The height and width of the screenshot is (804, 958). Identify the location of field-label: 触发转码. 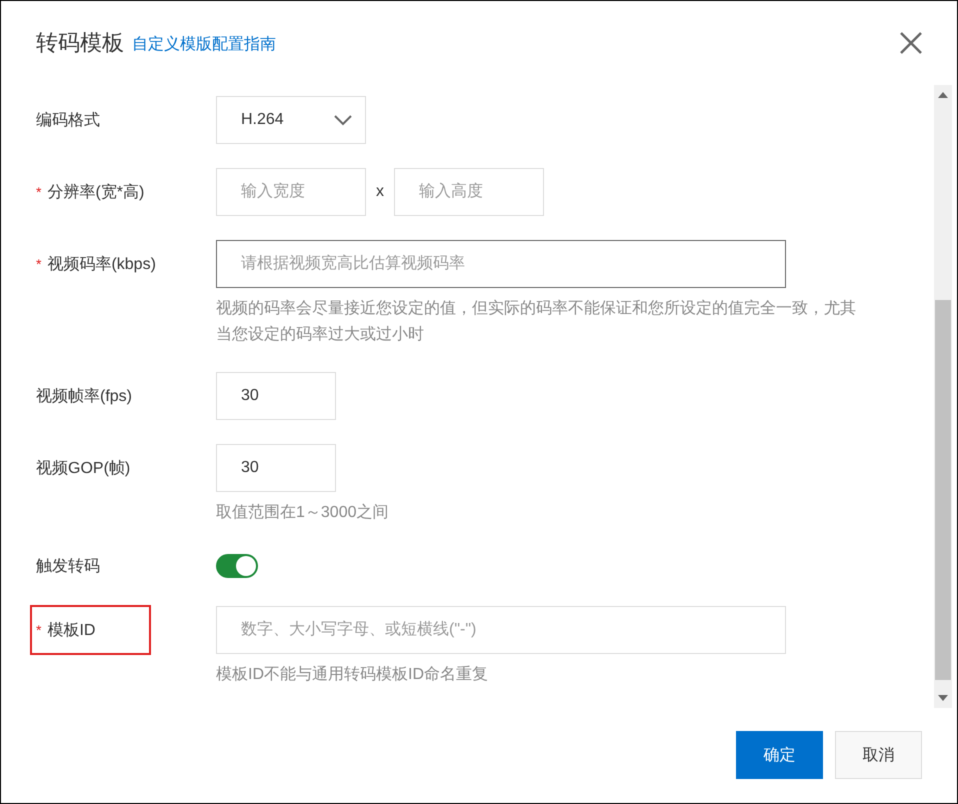
(68, 566).